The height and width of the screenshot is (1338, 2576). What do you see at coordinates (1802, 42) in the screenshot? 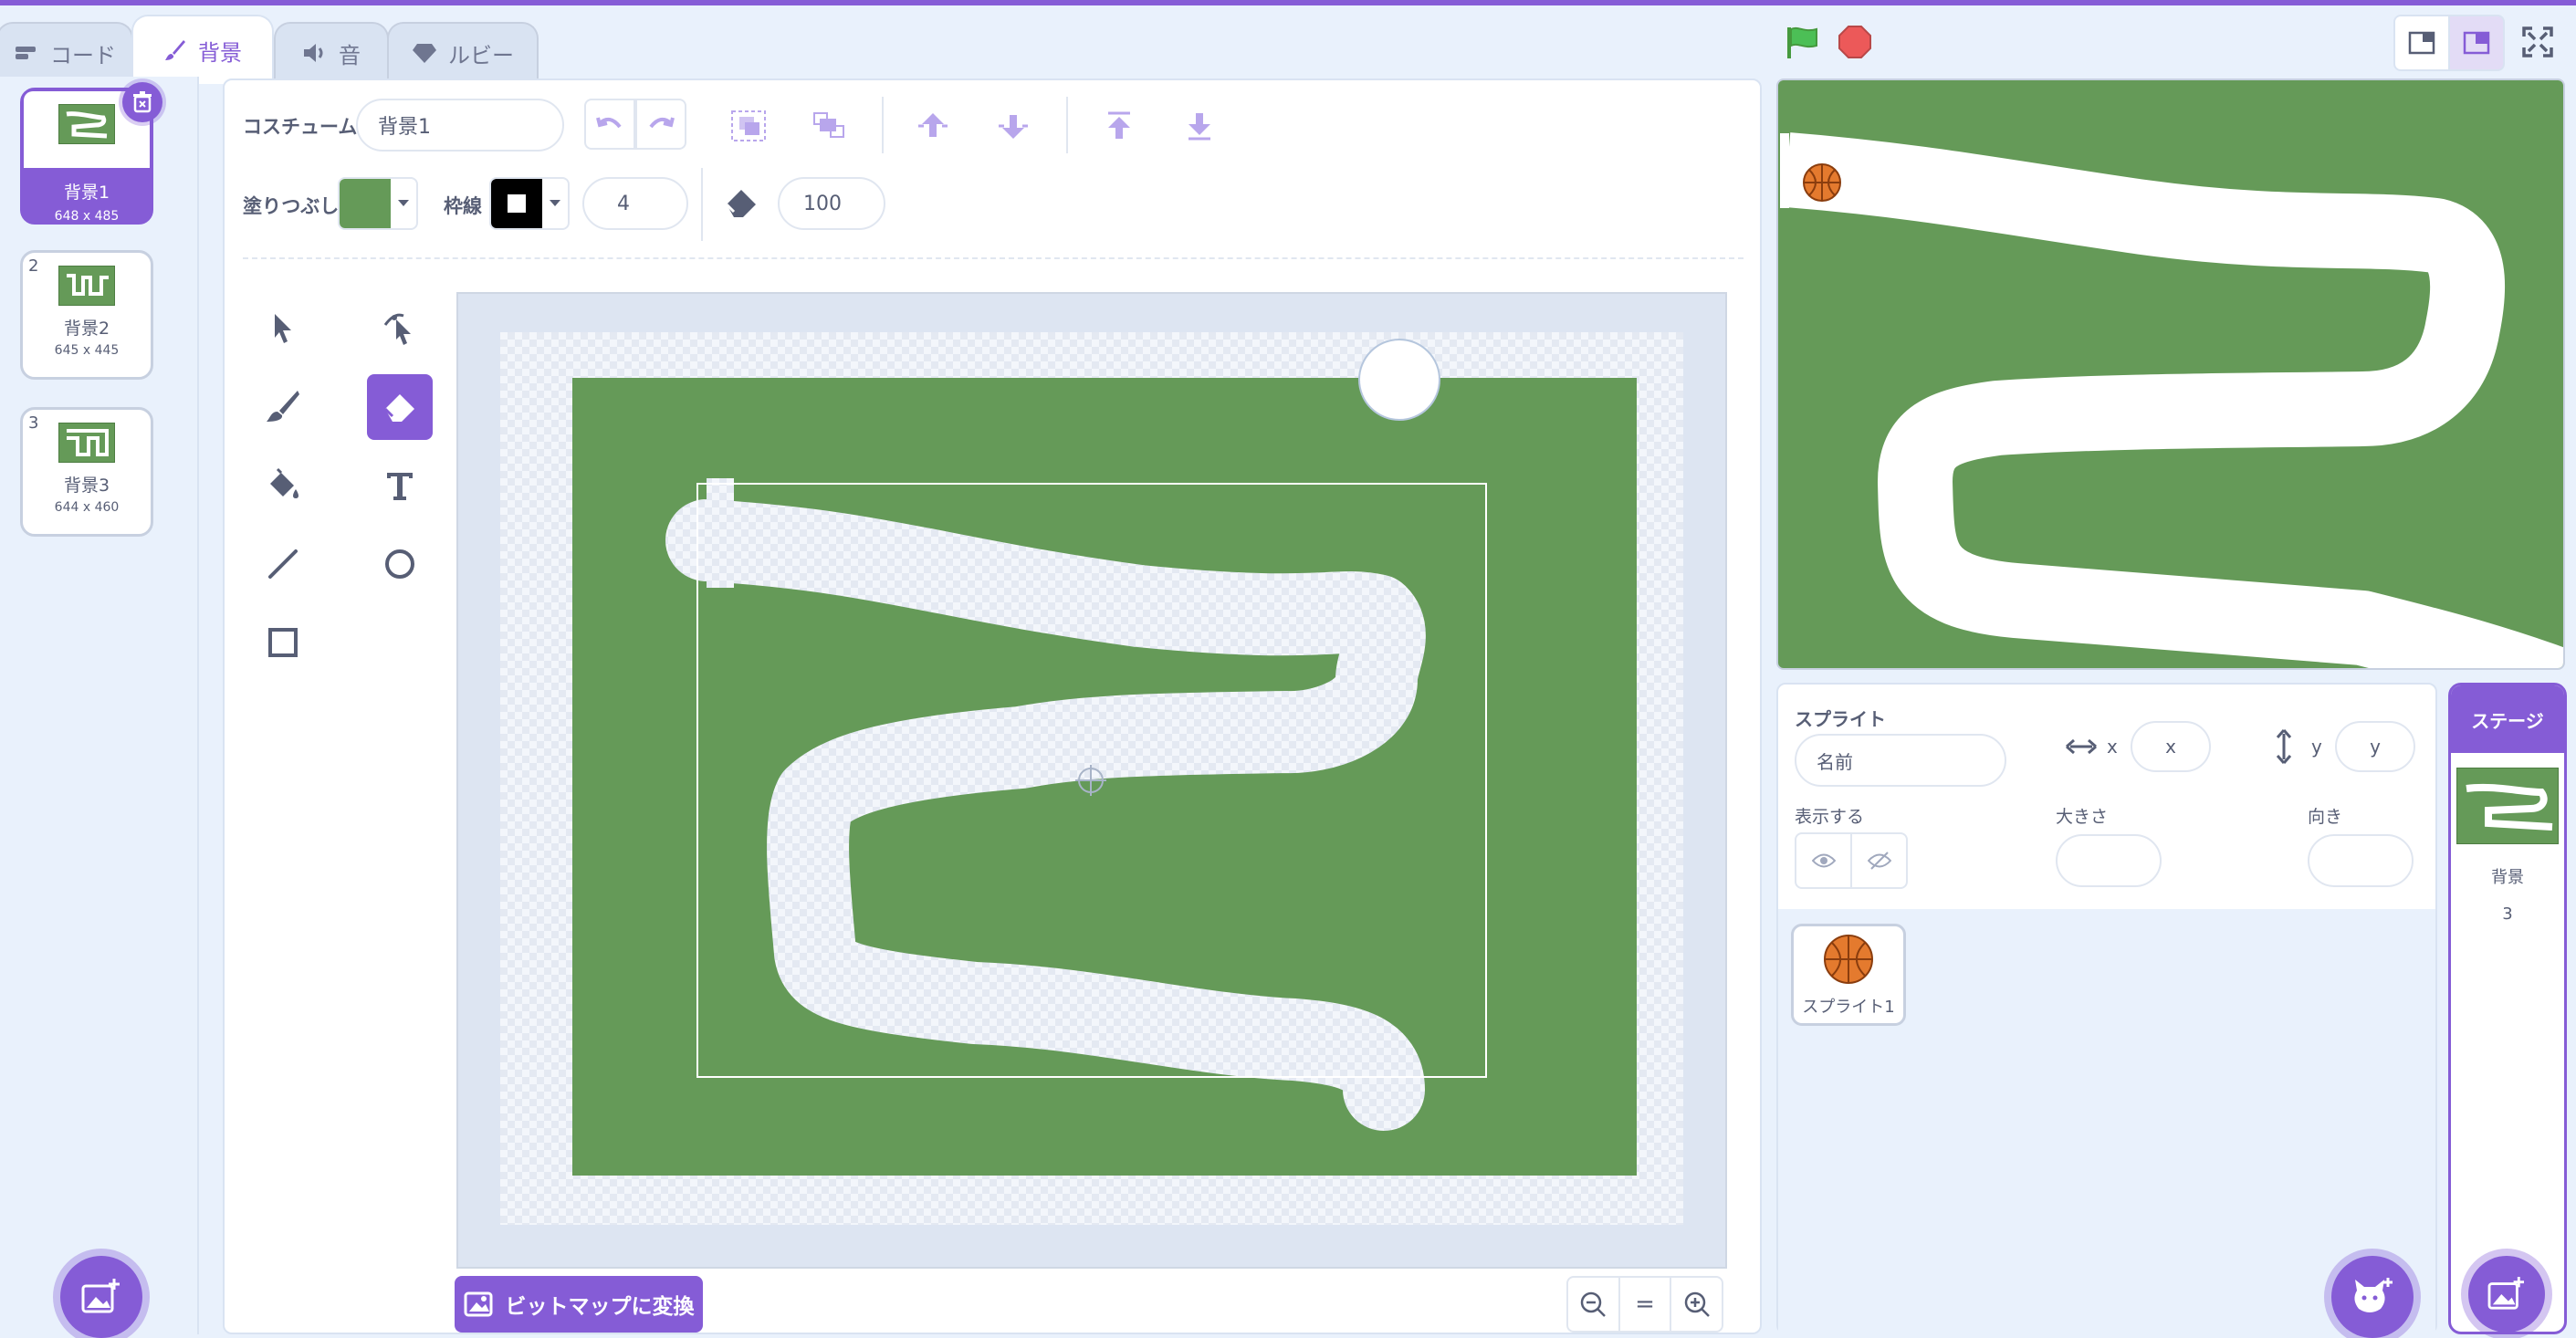
I see `green-flag-icon` at bounding box center [1802, 42].